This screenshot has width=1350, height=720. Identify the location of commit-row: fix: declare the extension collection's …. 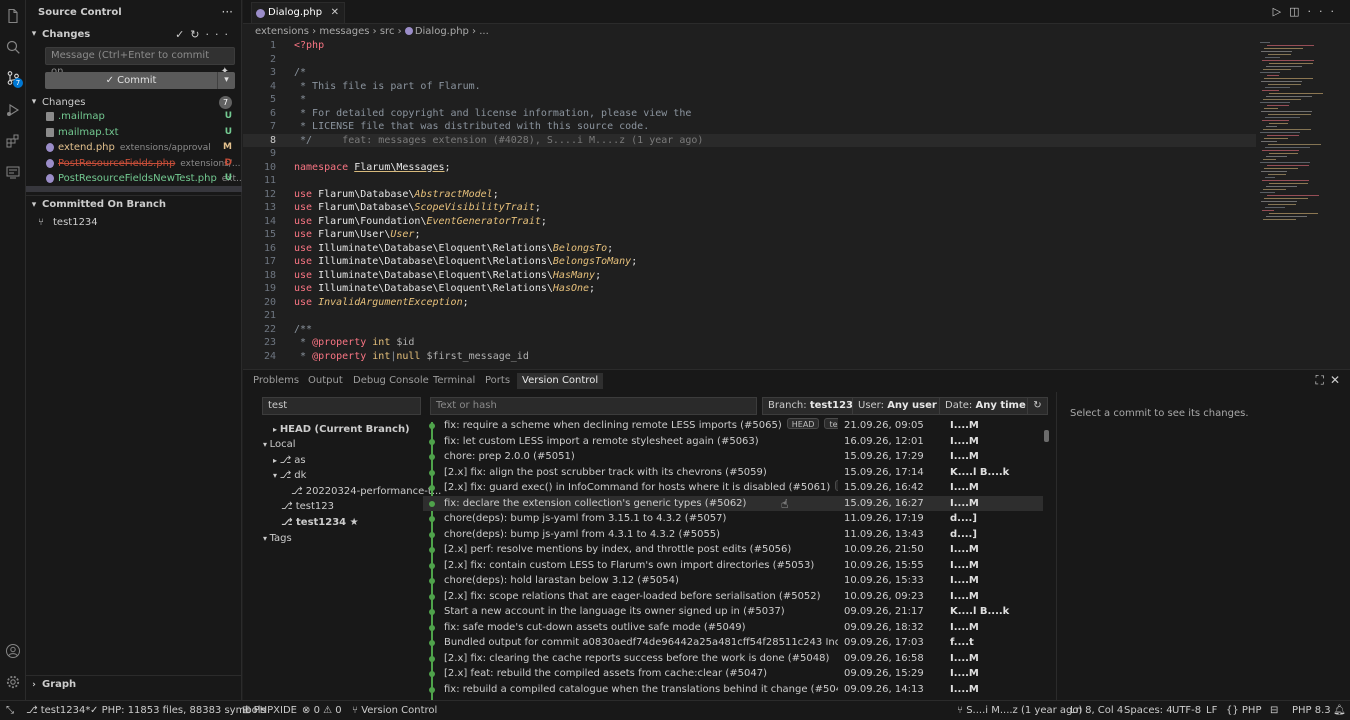
(733, 503).